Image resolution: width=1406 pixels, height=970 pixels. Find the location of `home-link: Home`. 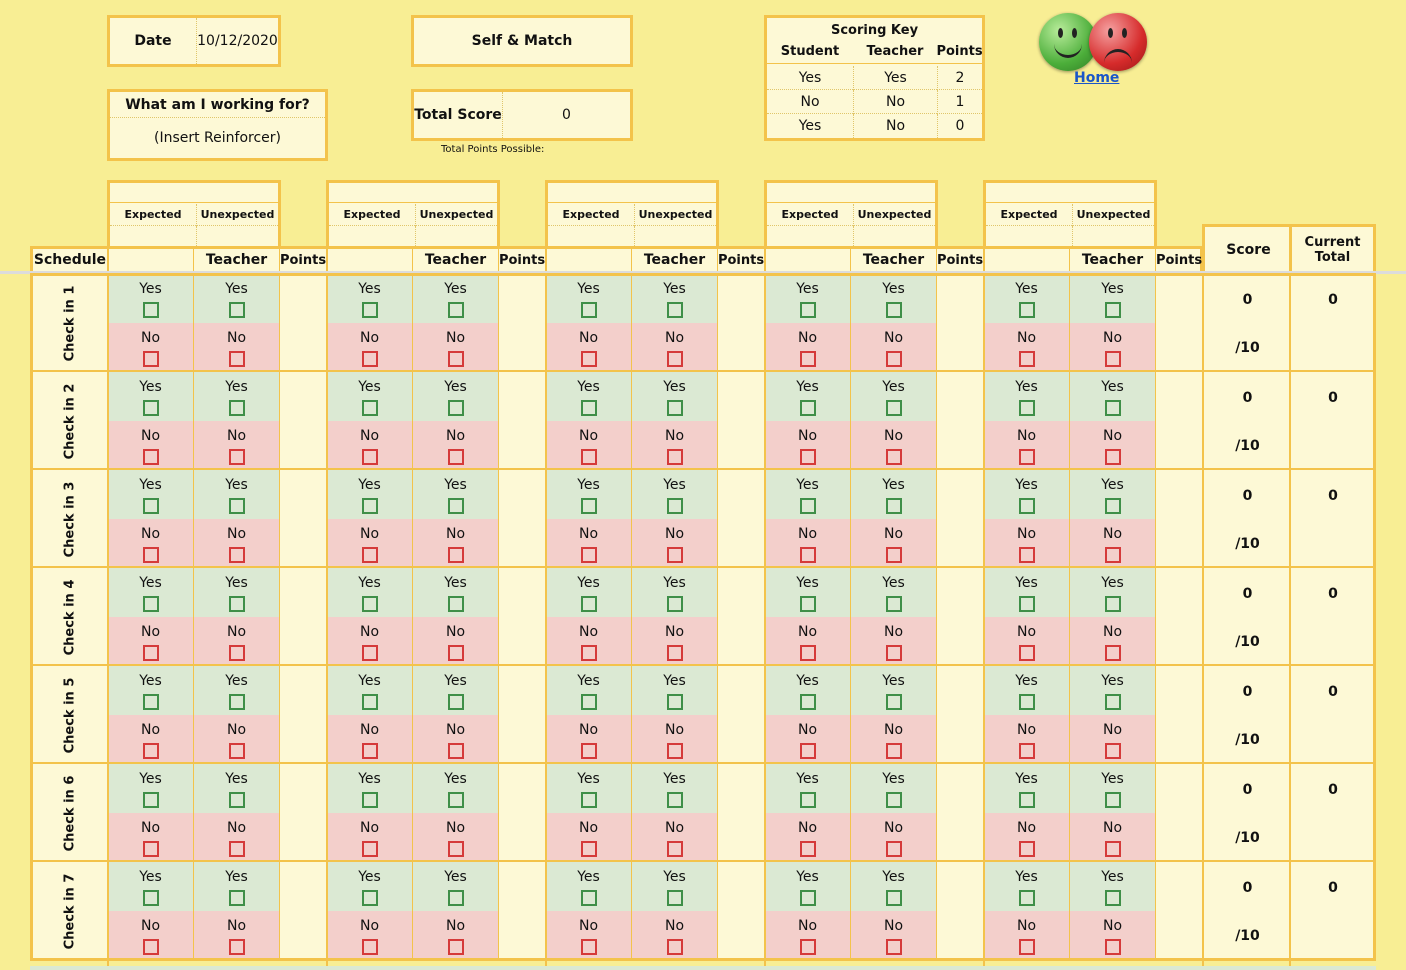

home-link: Home is located at coordinates (1096, 78).